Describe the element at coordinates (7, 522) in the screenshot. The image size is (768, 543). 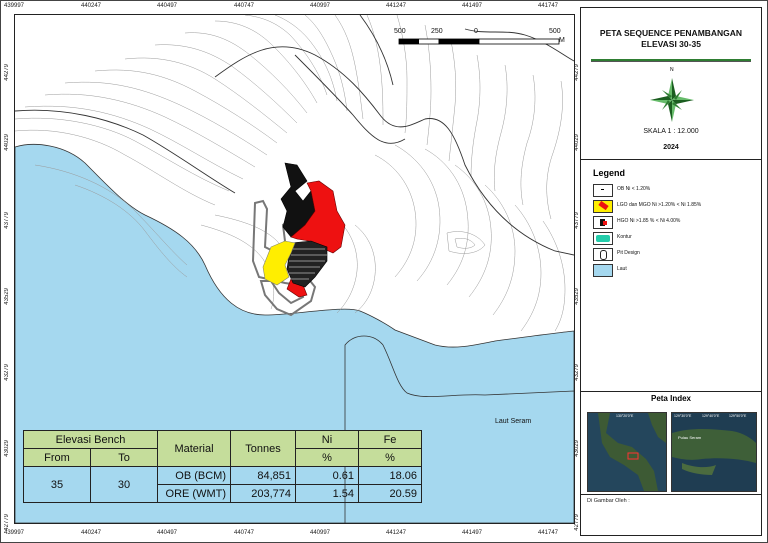
I see `y-coord-left: 42779` at that location.